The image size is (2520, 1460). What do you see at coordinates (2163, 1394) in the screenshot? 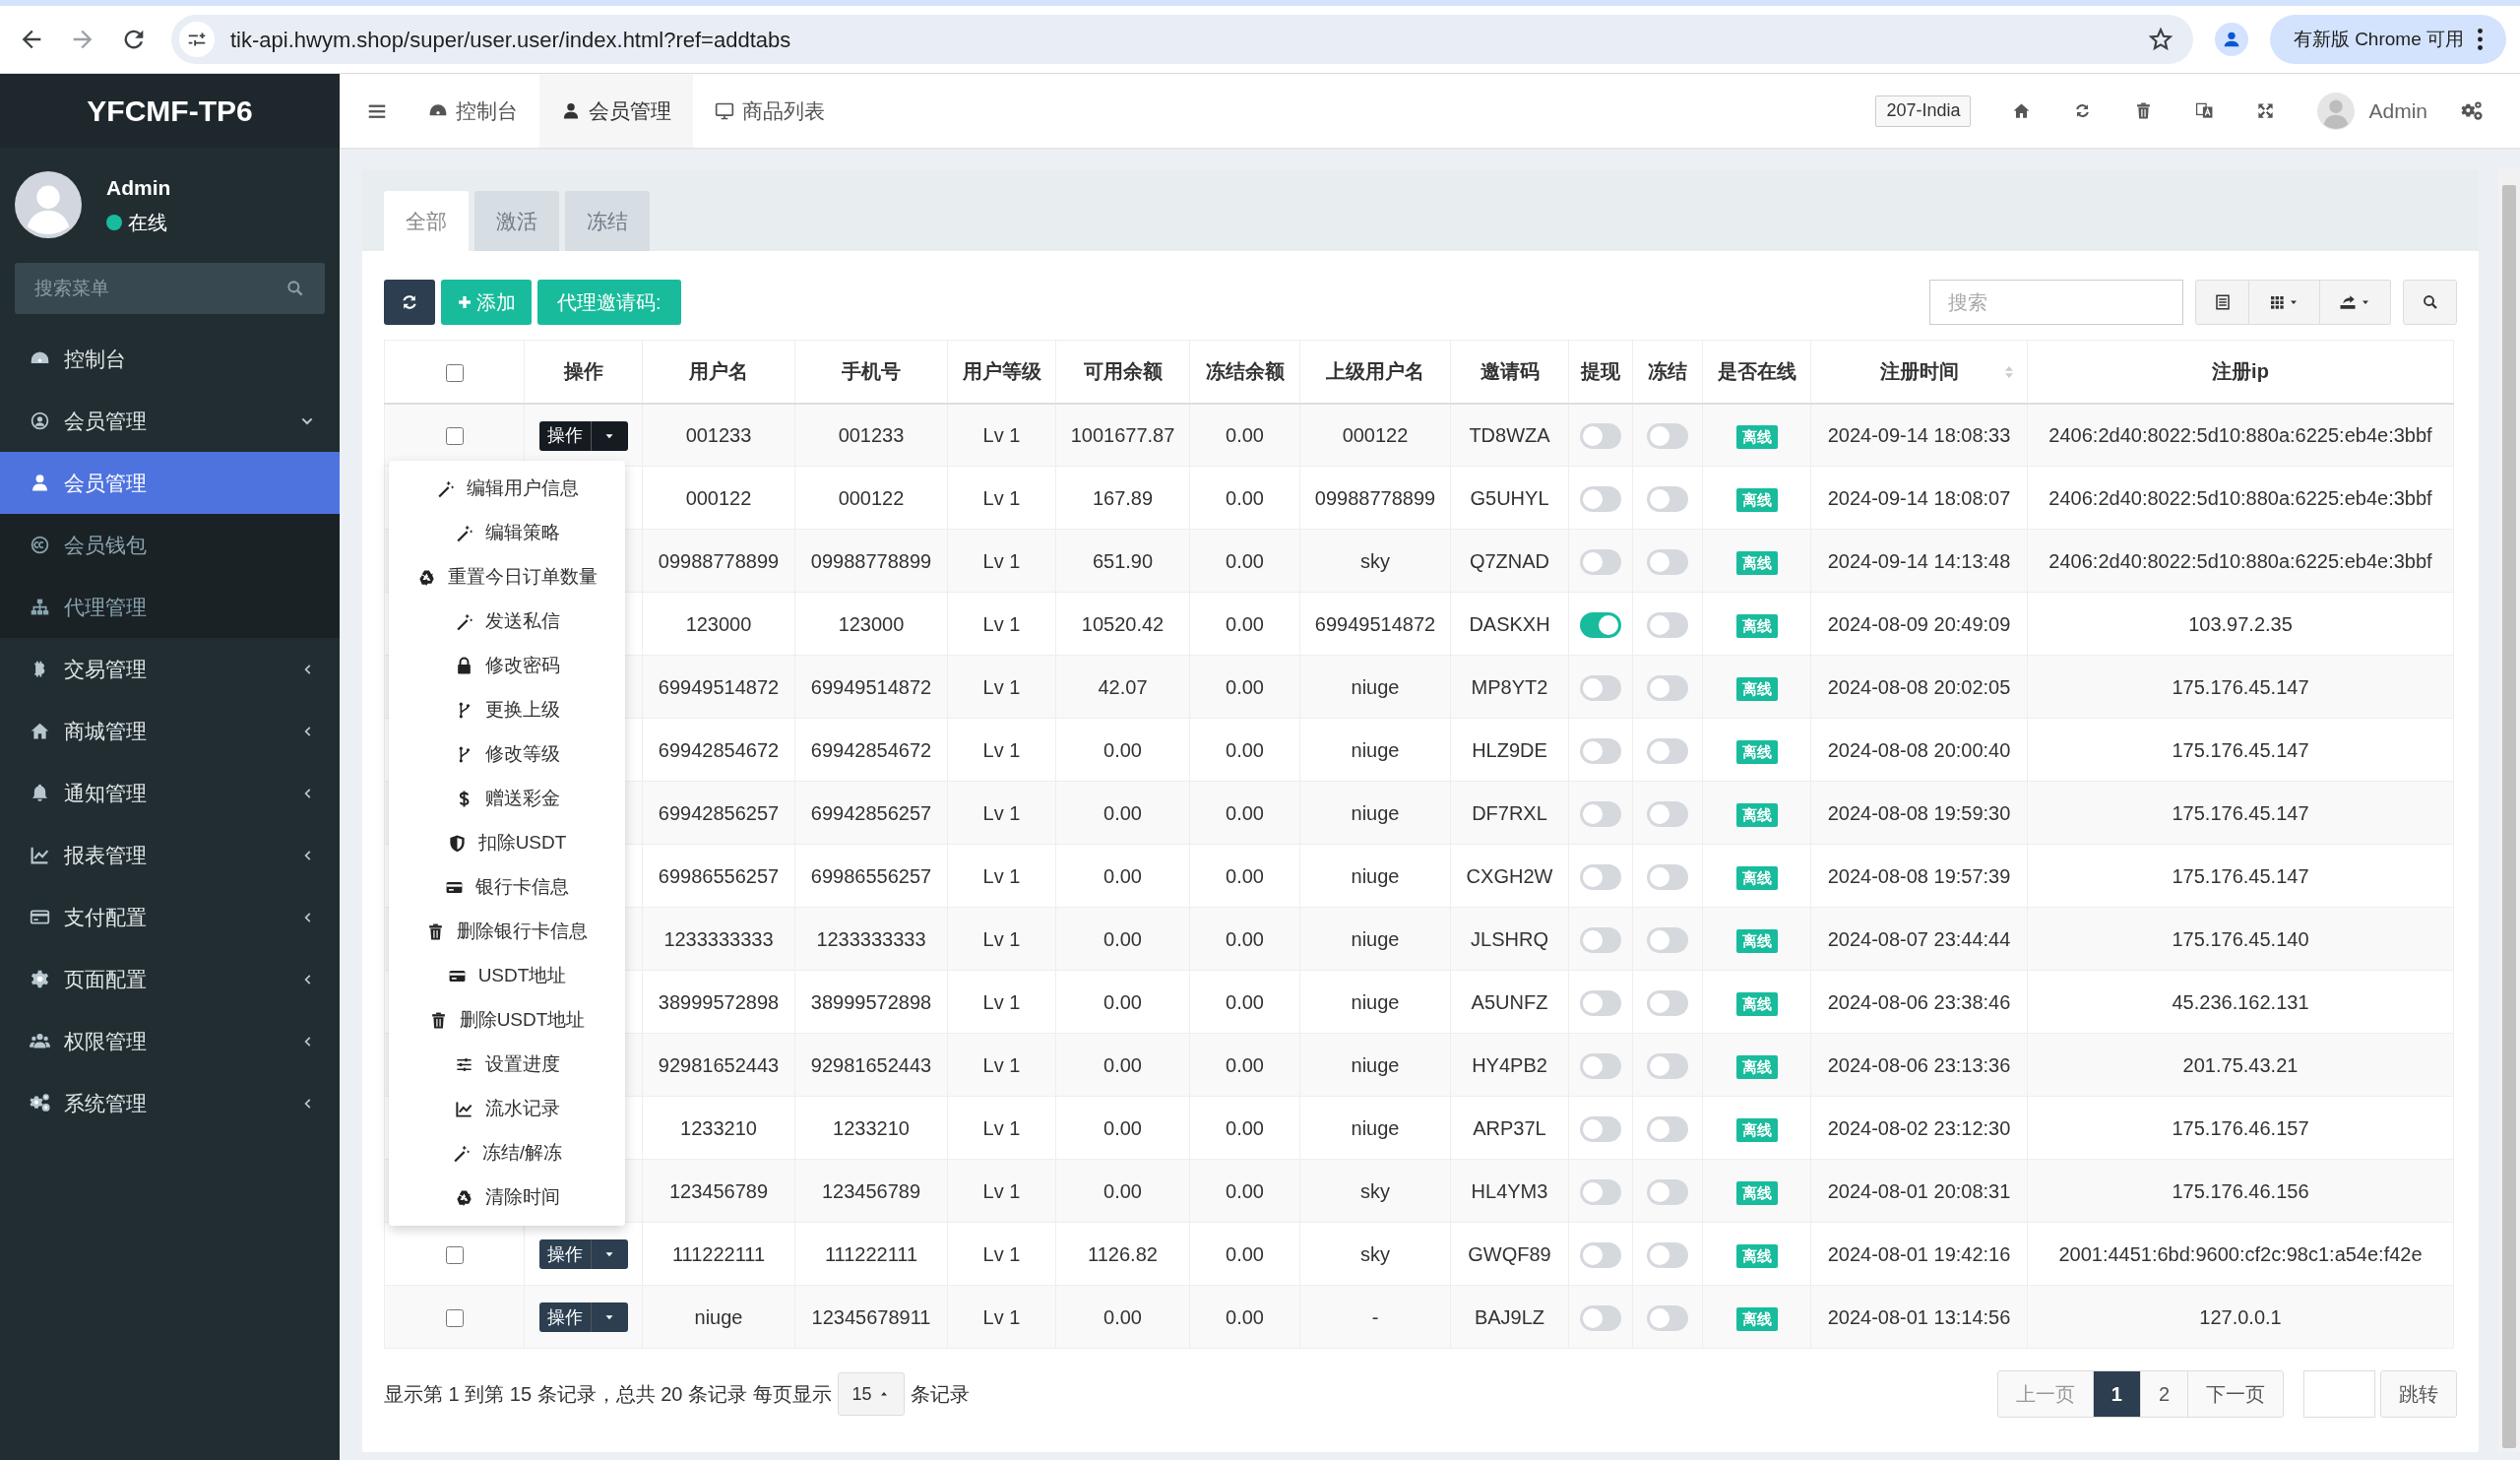
I see `page-button: 2` at bounding box center [2163, 1394].